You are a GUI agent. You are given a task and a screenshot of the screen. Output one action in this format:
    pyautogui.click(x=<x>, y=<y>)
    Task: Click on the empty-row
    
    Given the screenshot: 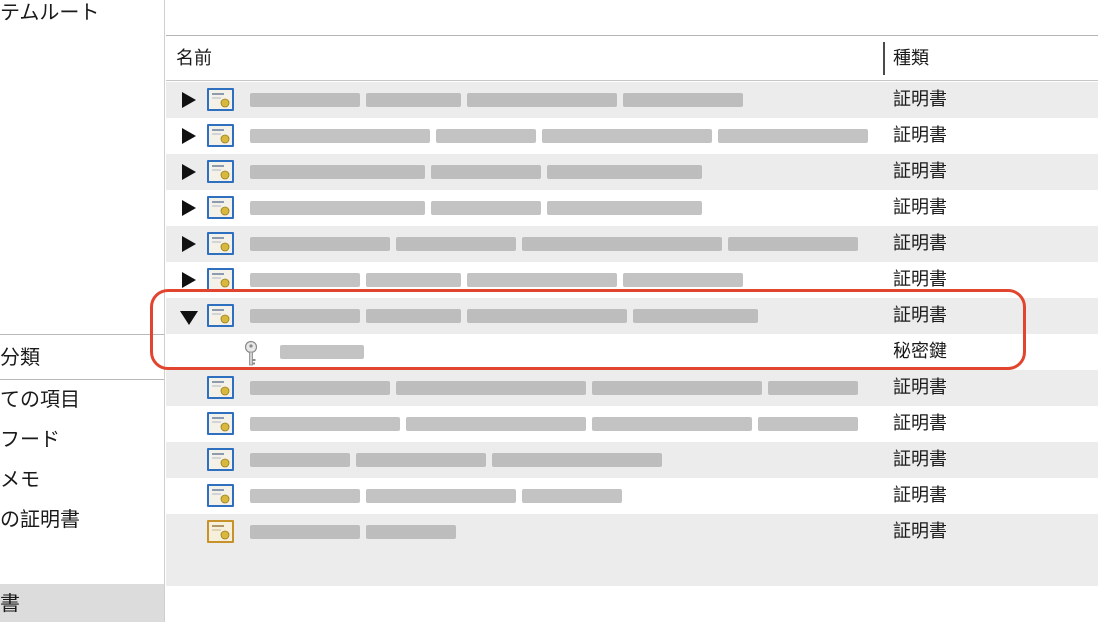 What is the action you would take?
    pyautogui.click(x=632, y=568)
    